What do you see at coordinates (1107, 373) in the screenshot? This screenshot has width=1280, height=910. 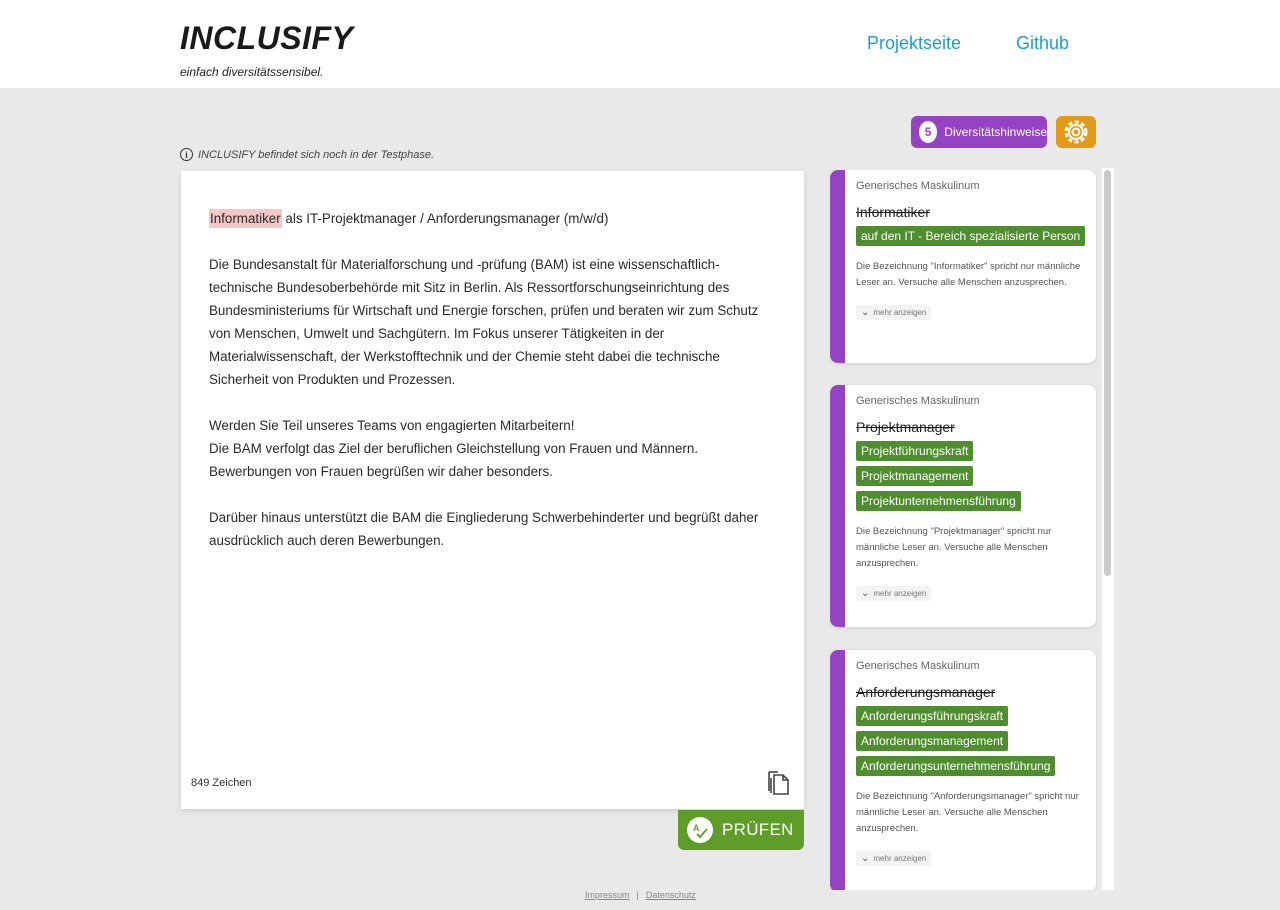 I see `scrollbar-thumb` at bounding box center [1107, 373].